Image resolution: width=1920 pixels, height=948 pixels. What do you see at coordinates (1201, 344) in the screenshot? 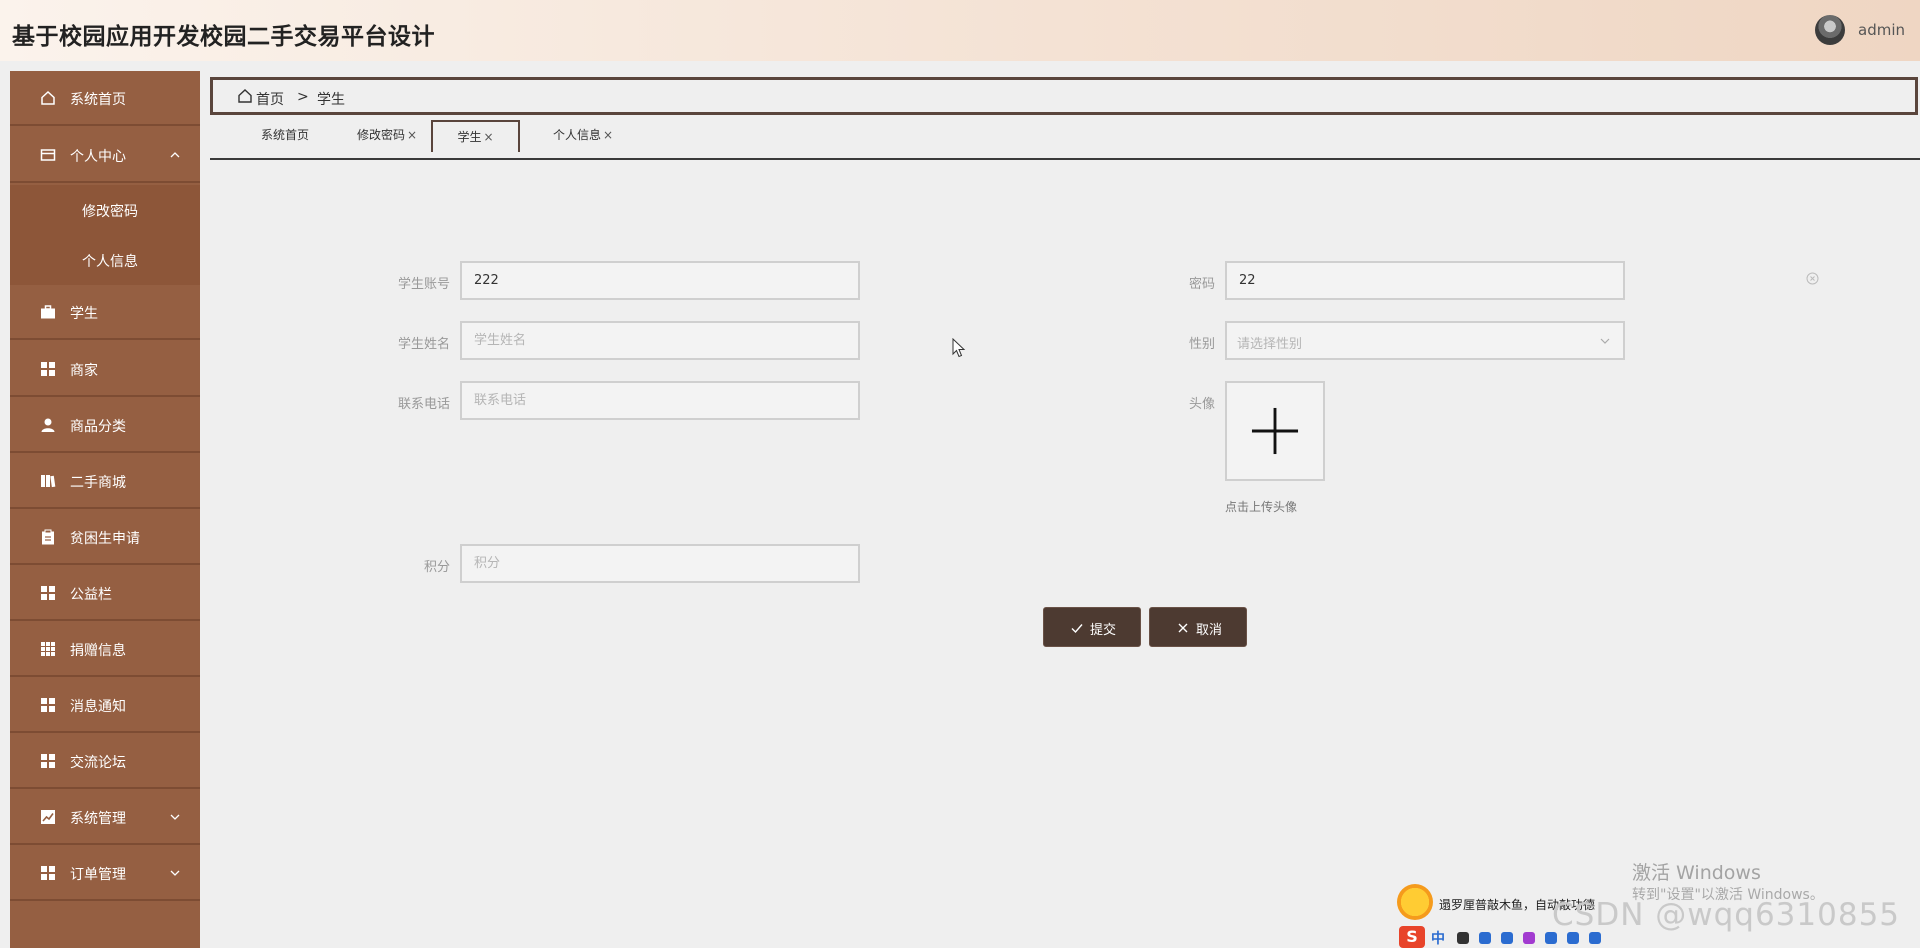
I see `gender-label: 性别` at bounding box center [1201, 344].